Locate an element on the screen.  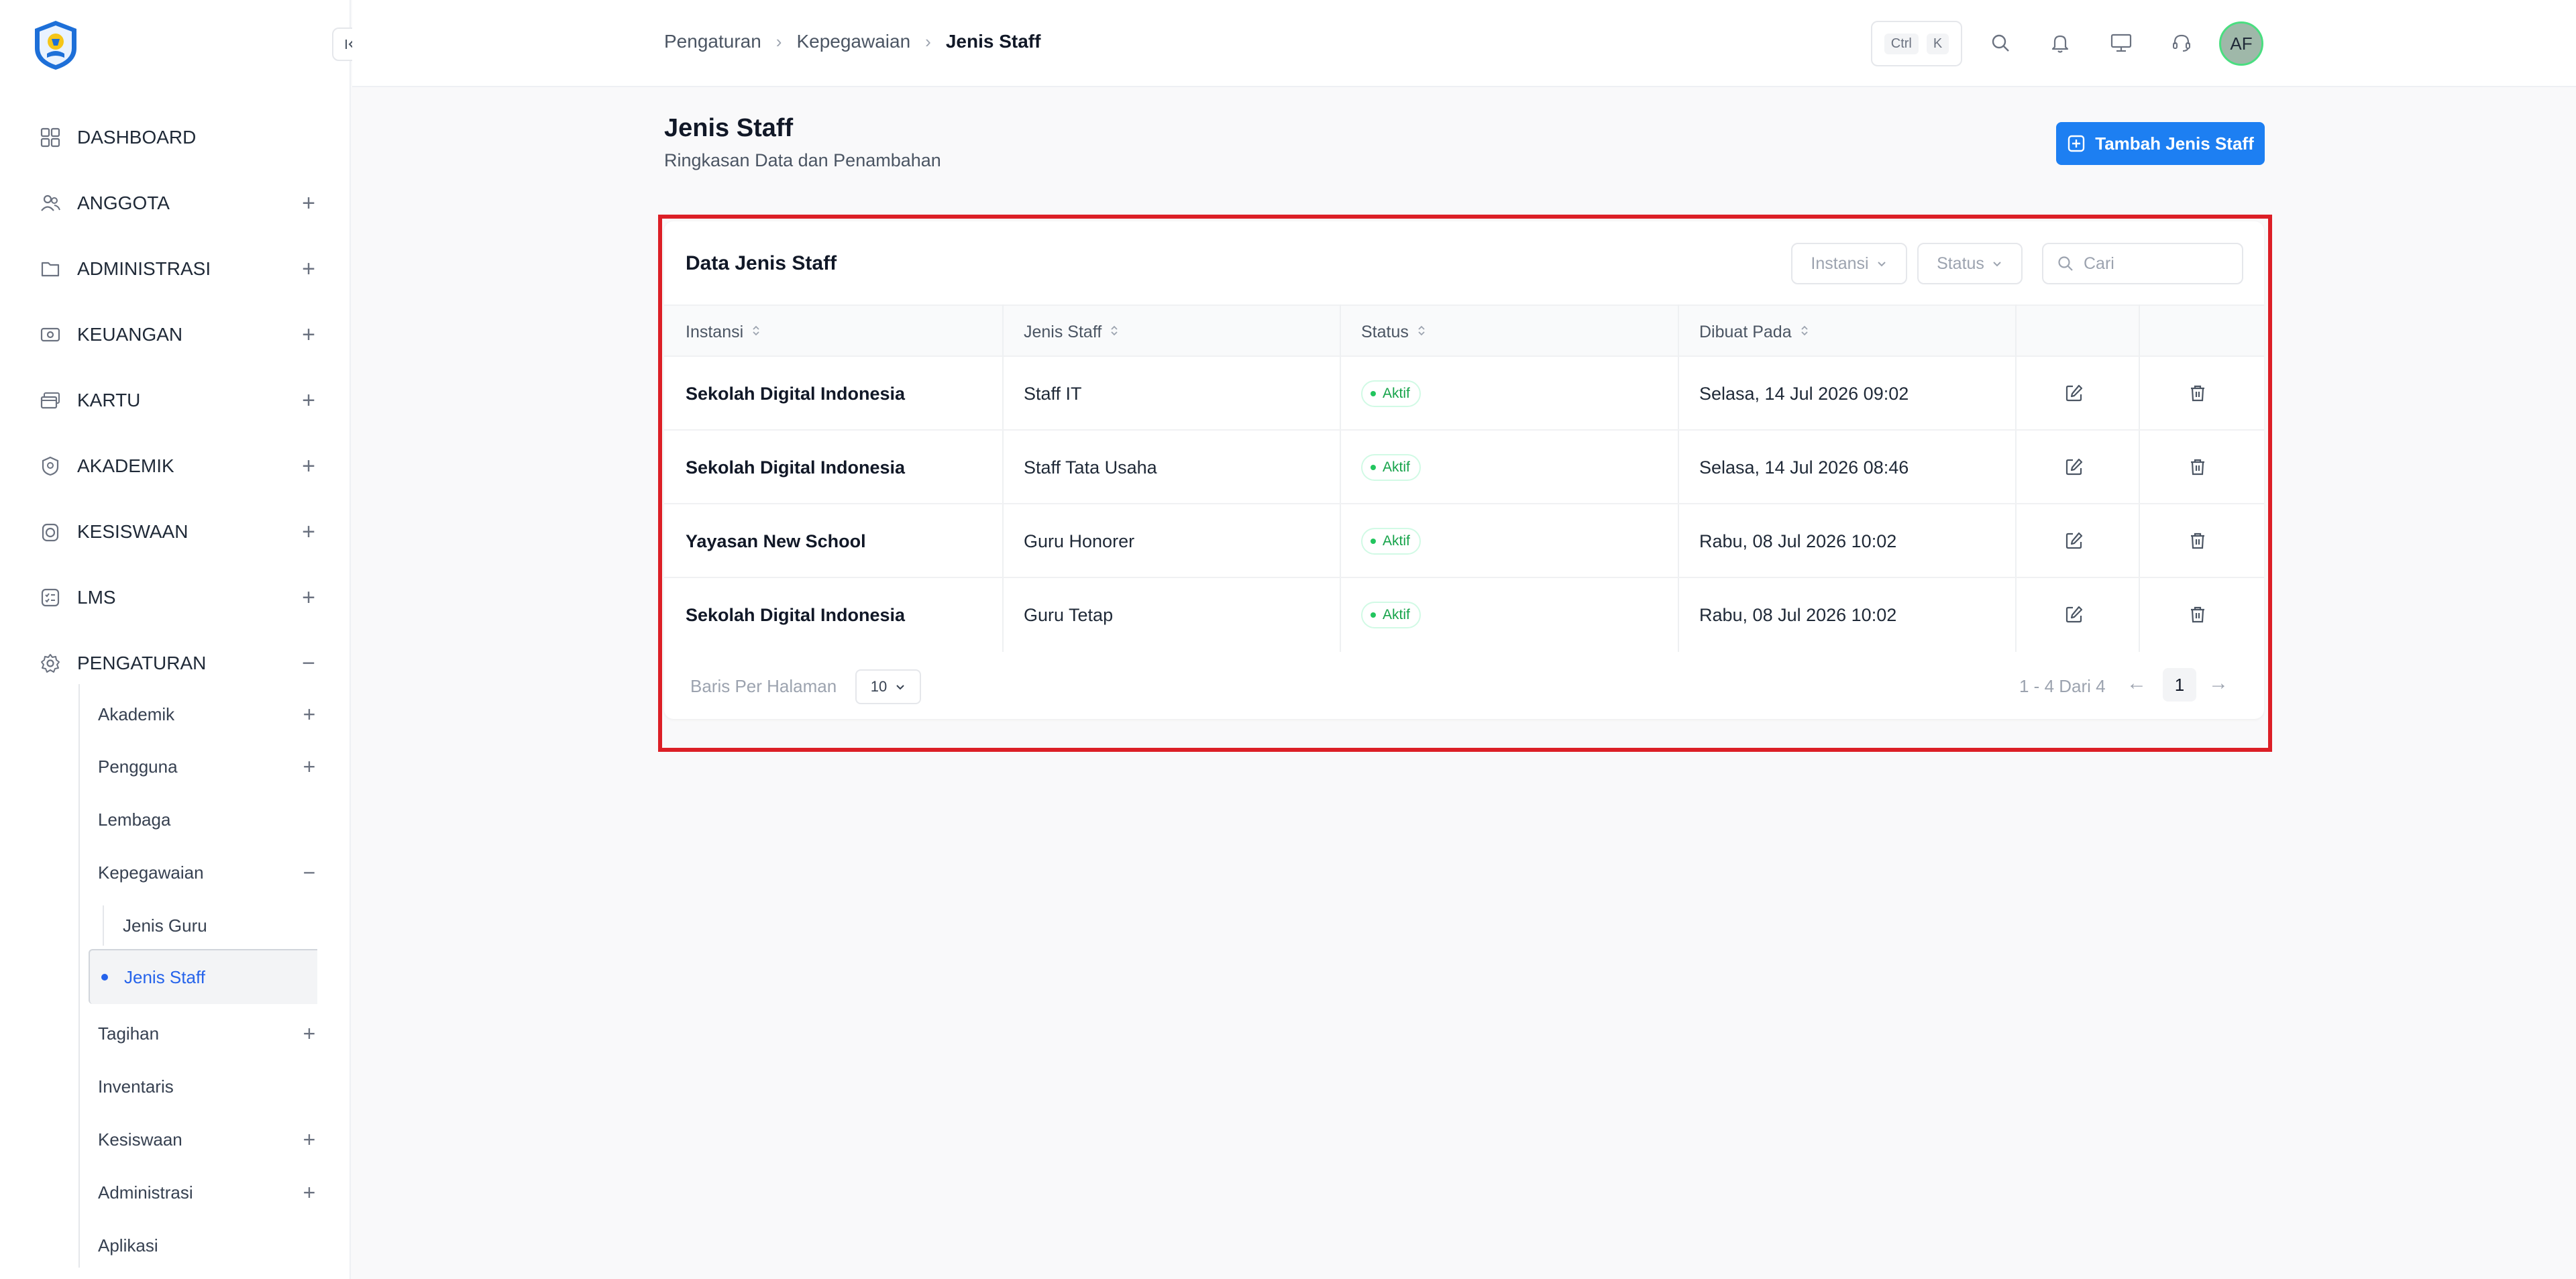
submenu-item-label: Pengguna is located at coordinates (138, 767).